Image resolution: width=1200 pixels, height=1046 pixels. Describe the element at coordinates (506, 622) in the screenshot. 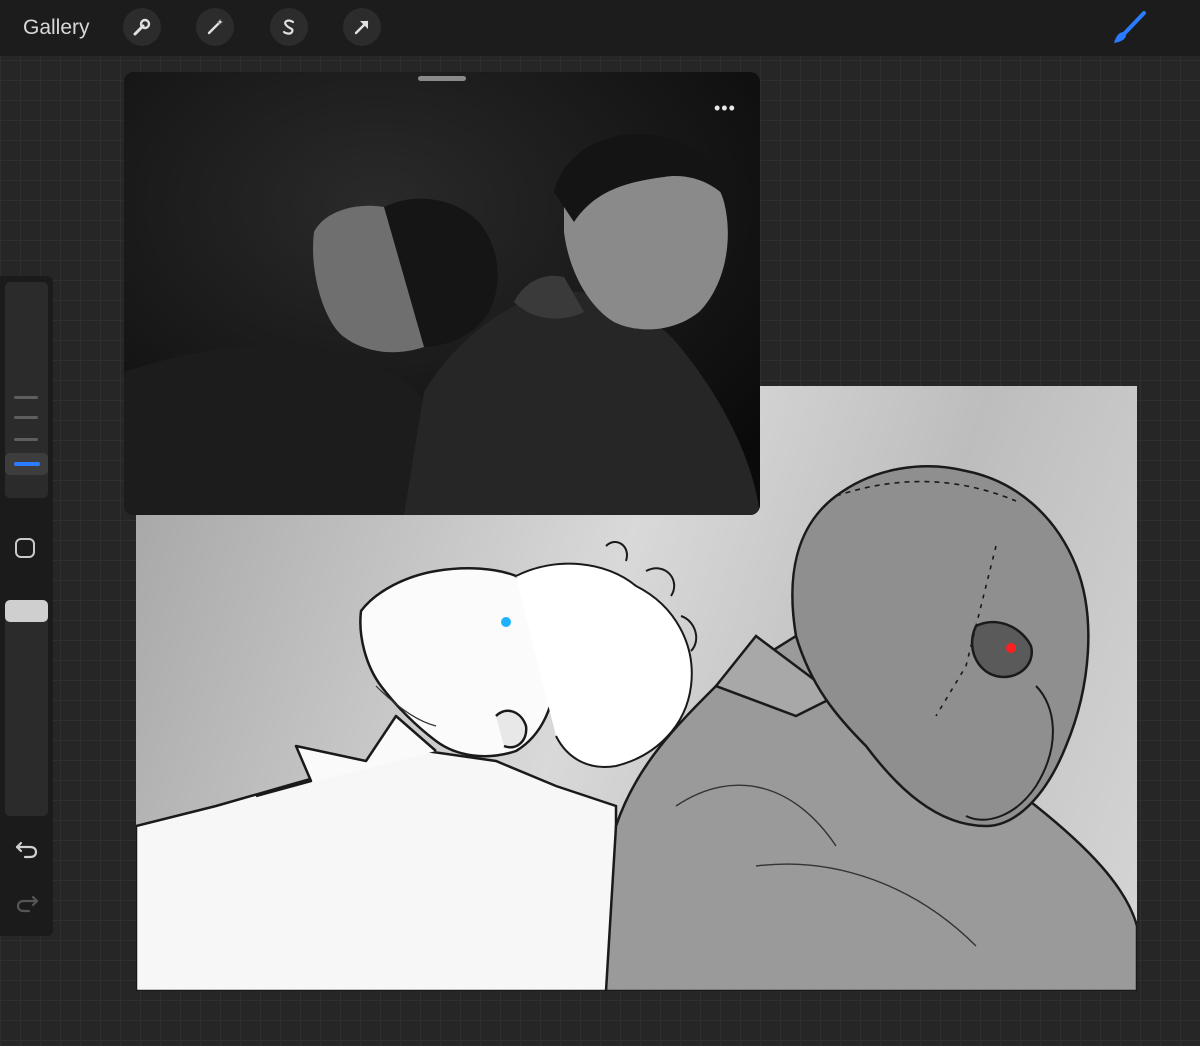

I see `left-eye-mark` at that location.